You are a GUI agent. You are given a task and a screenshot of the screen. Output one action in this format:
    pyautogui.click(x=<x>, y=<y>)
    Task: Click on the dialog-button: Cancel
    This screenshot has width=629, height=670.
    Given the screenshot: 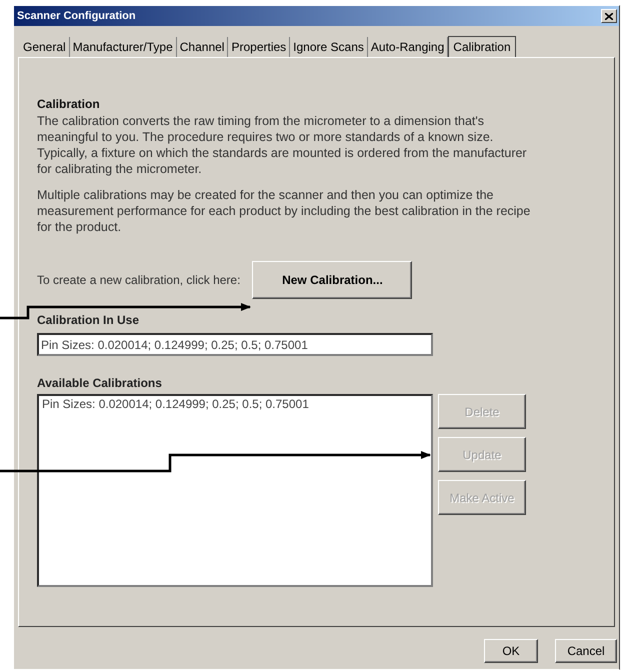 What is the action you would take?
    pyautogui.click(x=586, y=651)
    